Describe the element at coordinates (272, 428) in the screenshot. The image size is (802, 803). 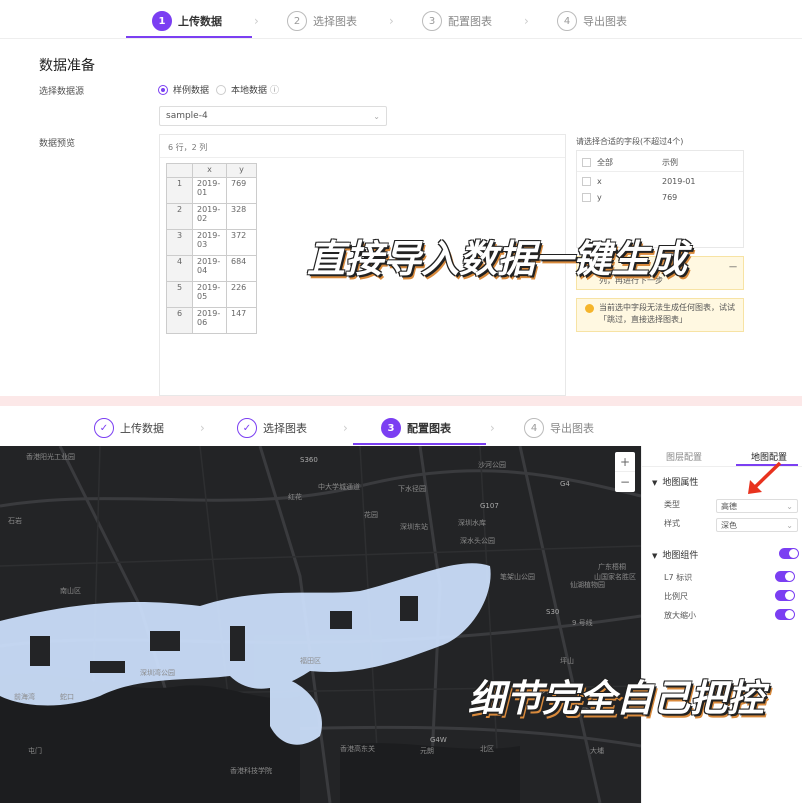
I see `step-select-chart-done: ✓ 选择图表` at that location.